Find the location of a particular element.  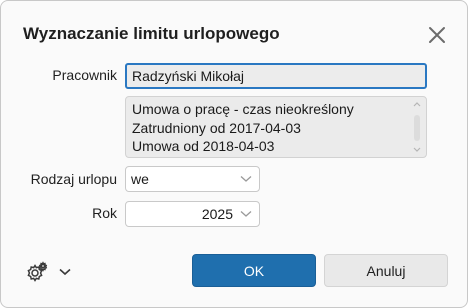

cancel-button: Anuluj is located at coordinates (386, 270).